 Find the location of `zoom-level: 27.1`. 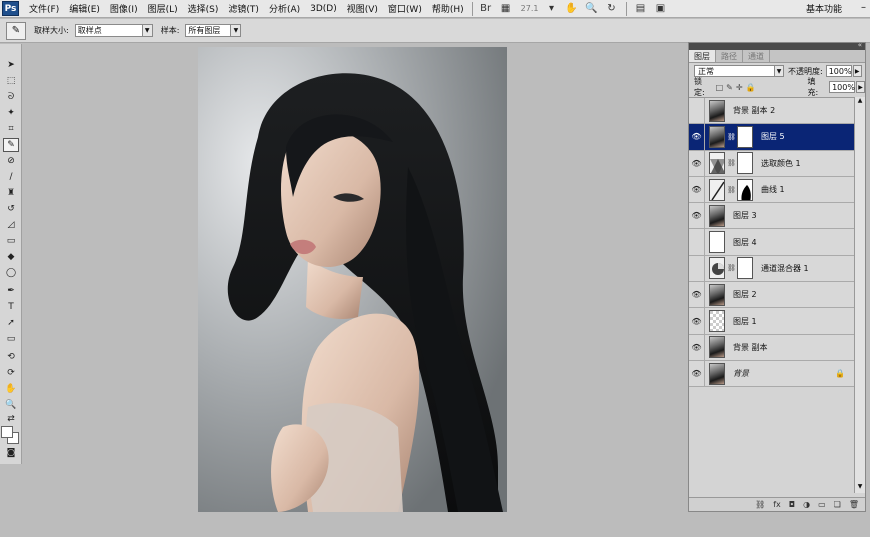

zoom-level: 27.1 is located at coordinates (530, 8).